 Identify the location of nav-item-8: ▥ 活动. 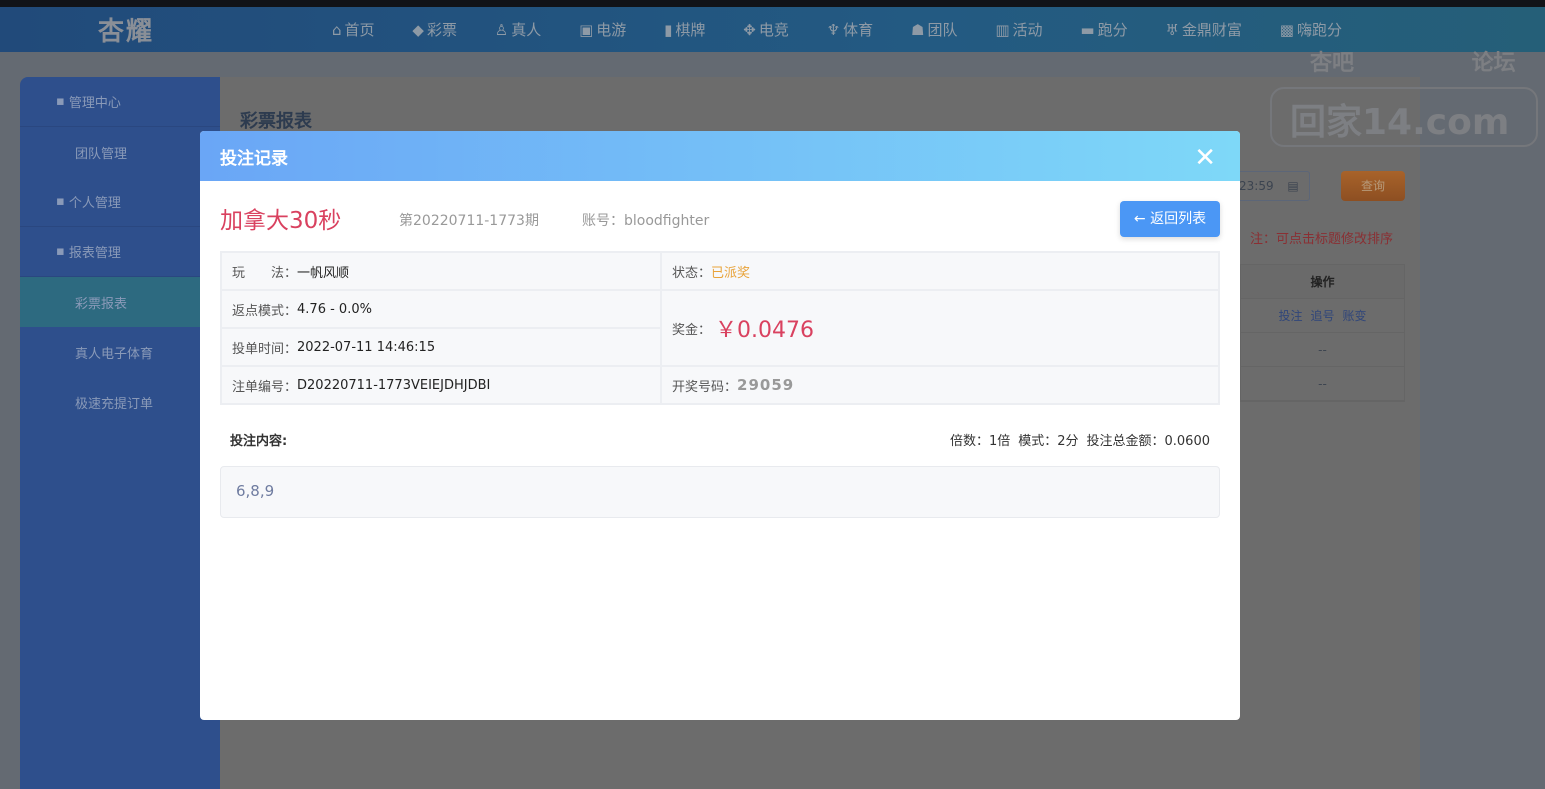
(1018, 29).